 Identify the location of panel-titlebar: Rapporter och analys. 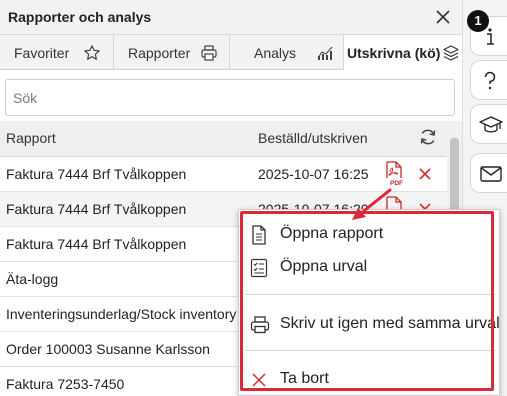
(231, 17).